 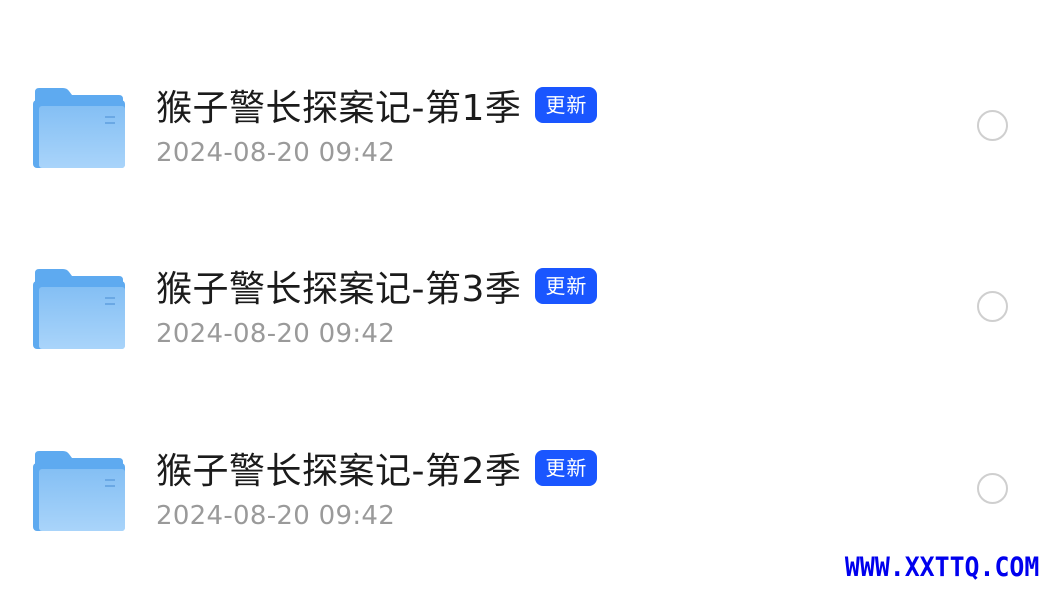 I want to click on file-name-line: 猴子警长探案记-第2季 更新, so click(x=377, y=468).